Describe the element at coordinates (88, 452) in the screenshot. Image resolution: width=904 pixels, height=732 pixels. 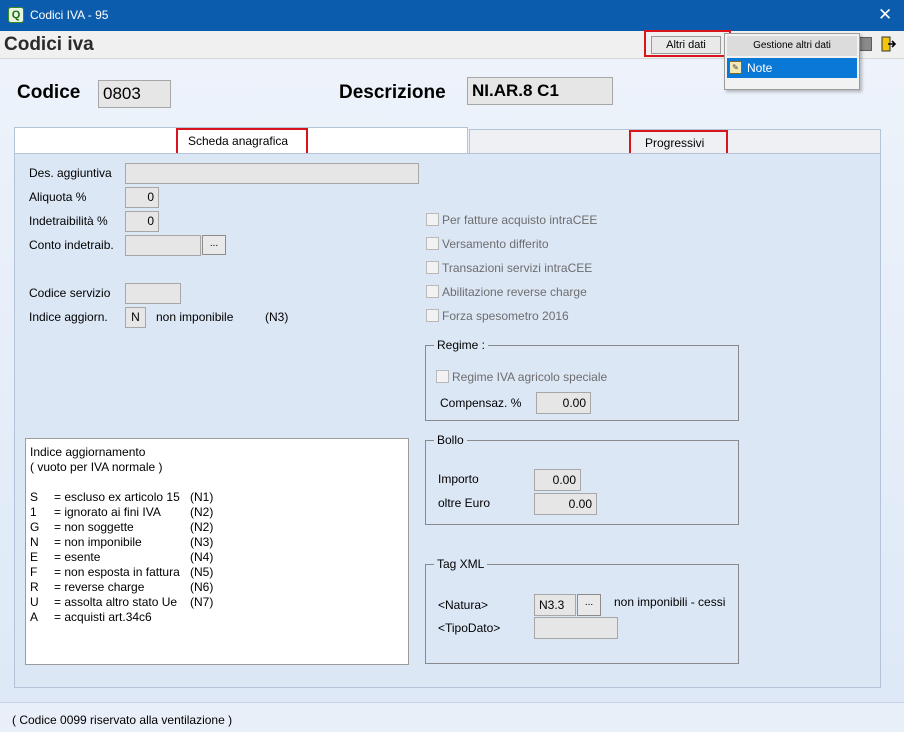
I see `legend-title: Indice aggiornamento` at that location.